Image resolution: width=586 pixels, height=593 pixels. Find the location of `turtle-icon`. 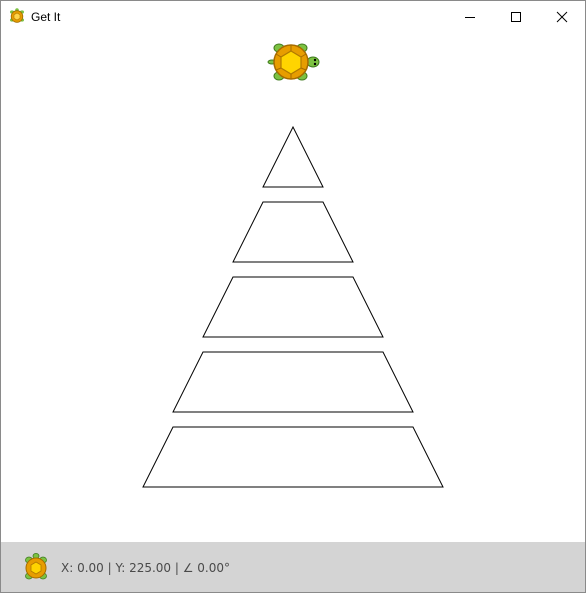

turtle-icon is located at coordinates (293, 62).